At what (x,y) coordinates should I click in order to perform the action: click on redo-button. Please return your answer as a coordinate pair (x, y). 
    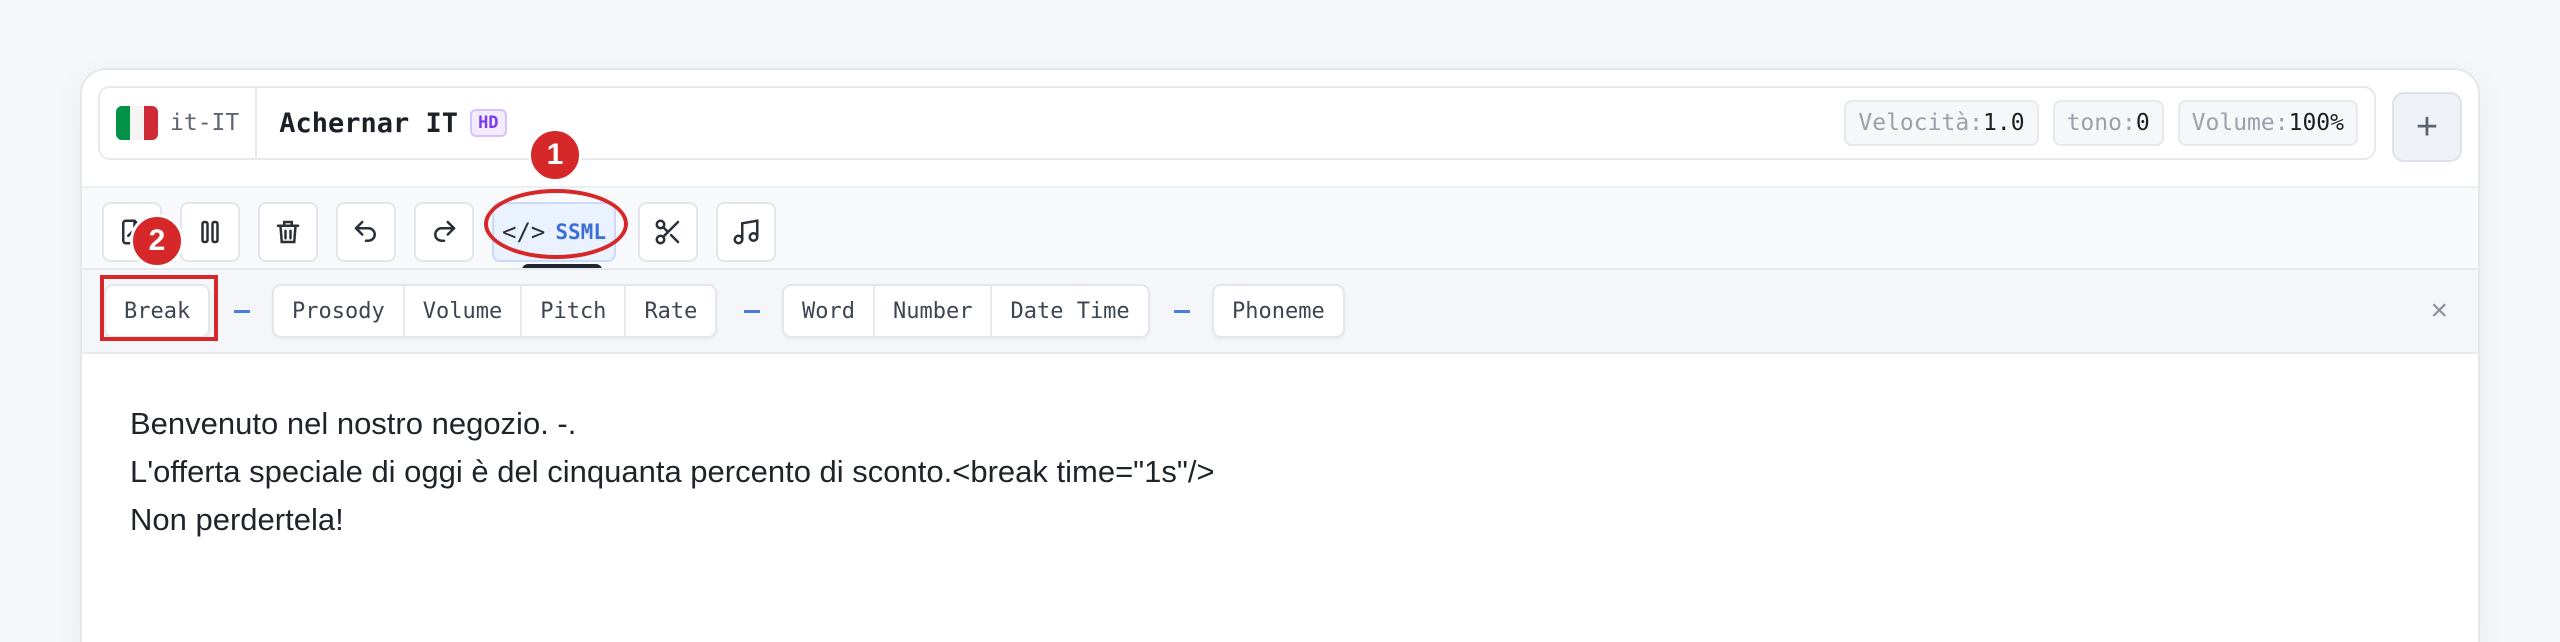
    Looking at the image, I should click on (444, 232).